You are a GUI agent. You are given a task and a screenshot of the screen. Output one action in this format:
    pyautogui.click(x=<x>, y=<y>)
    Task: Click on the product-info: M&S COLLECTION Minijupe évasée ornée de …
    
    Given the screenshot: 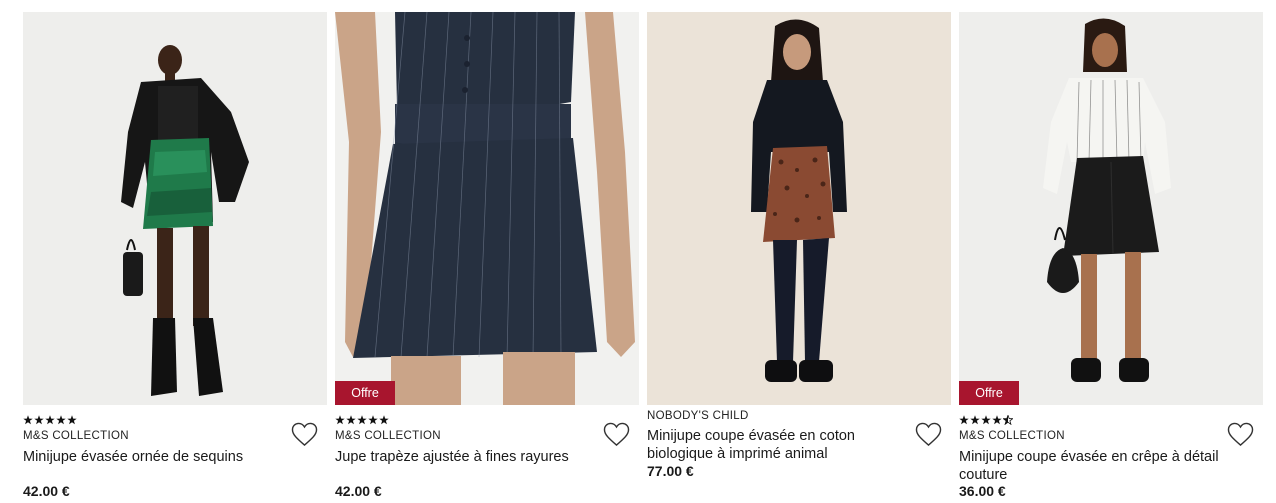 What is the action you would take?
    pyautogui.click(x=175, y=458)
    